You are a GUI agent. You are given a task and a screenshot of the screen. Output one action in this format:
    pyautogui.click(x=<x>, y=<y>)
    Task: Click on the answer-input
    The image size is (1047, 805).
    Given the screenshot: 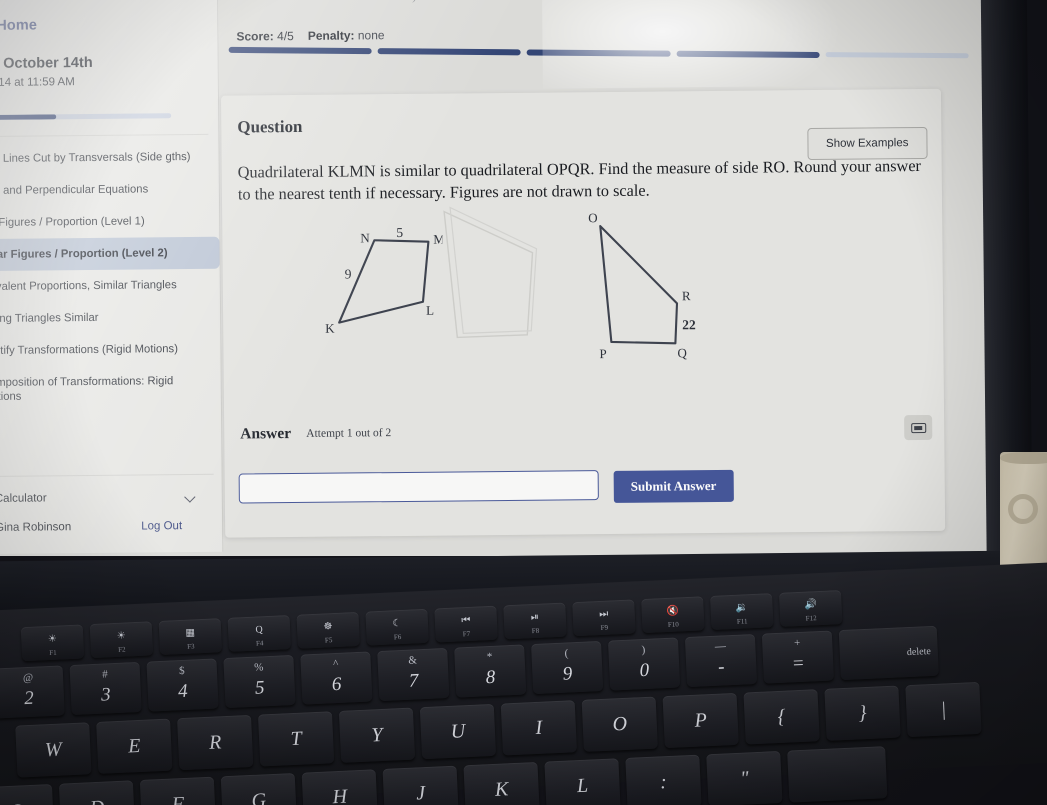 What is the action you would take?
    pyautogui.click(x=418, y=487)
    